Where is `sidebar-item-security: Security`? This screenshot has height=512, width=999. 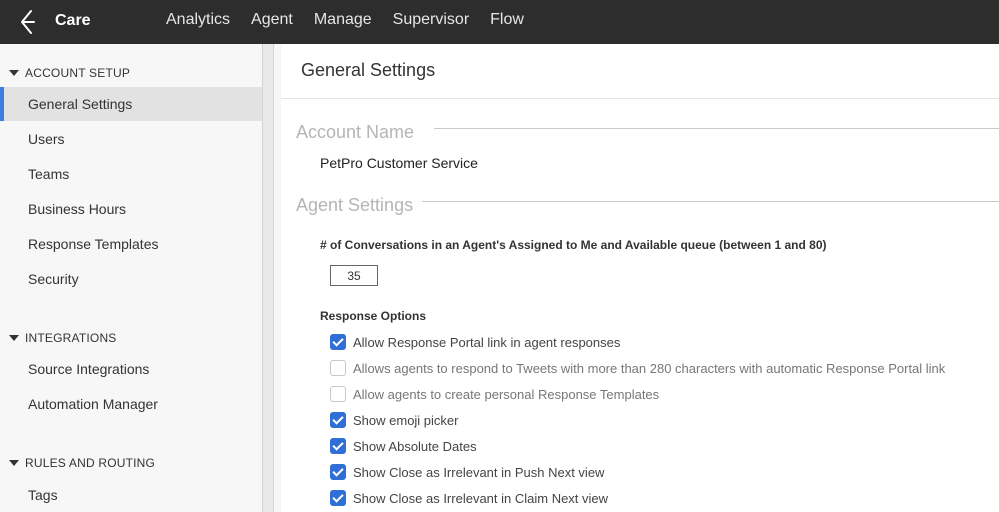 sidebar-item-security: Security is located at coordinates (131, 279).